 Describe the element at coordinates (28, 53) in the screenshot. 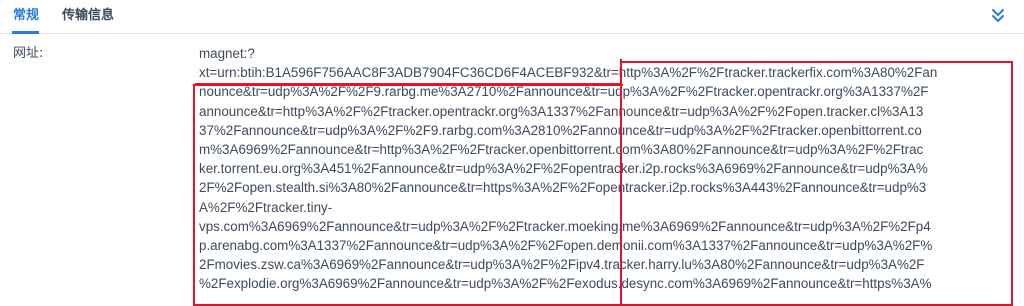

I see `url-field-label: 网址:` at that location.